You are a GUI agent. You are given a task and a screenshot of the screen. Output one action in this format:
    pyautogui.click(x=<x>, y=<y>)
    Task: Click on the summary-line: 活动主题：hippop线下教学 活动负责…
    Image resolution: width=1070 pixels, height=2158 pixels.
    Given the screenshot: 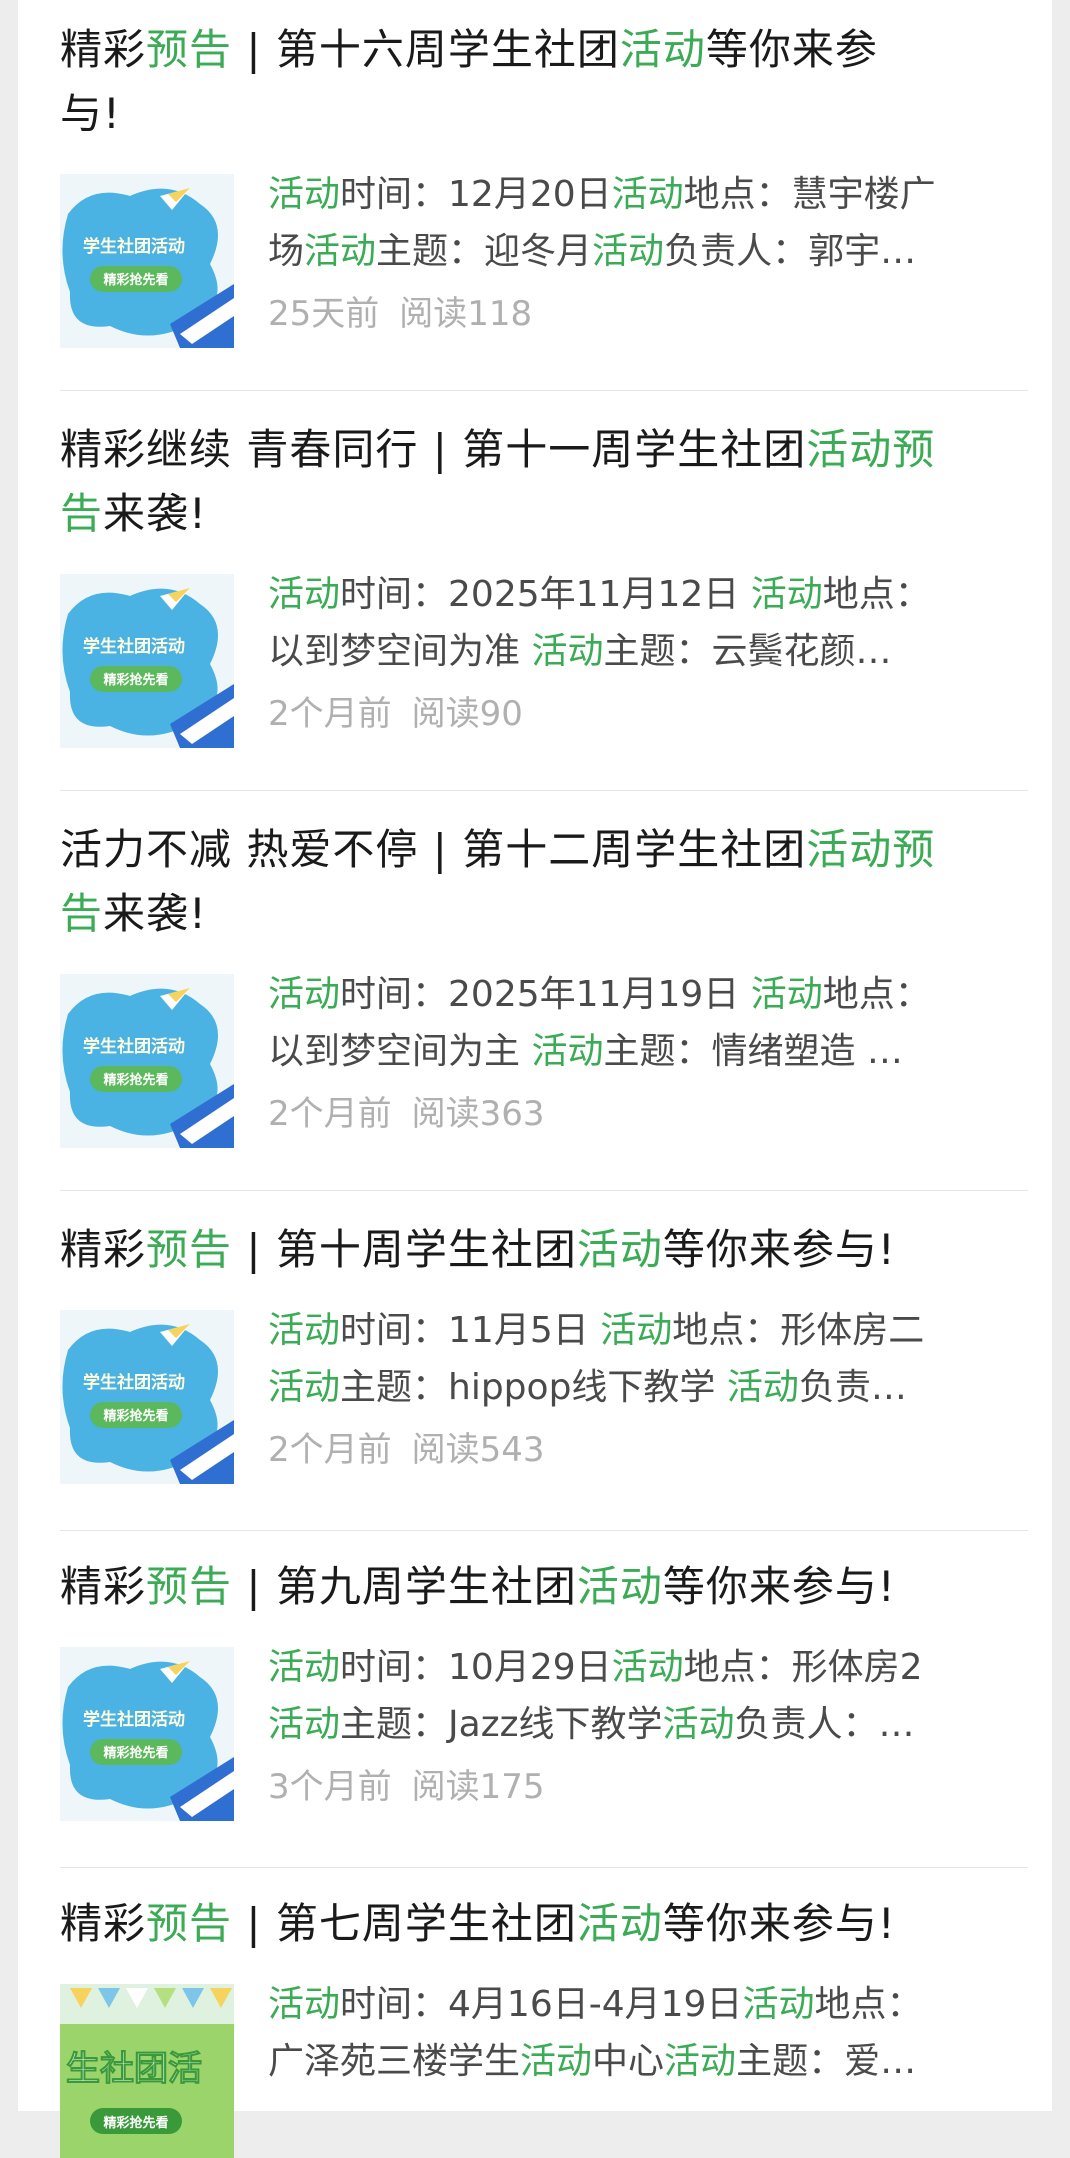 What is the action you would take?
    pyautogui.click(x=648, y=1387)
    